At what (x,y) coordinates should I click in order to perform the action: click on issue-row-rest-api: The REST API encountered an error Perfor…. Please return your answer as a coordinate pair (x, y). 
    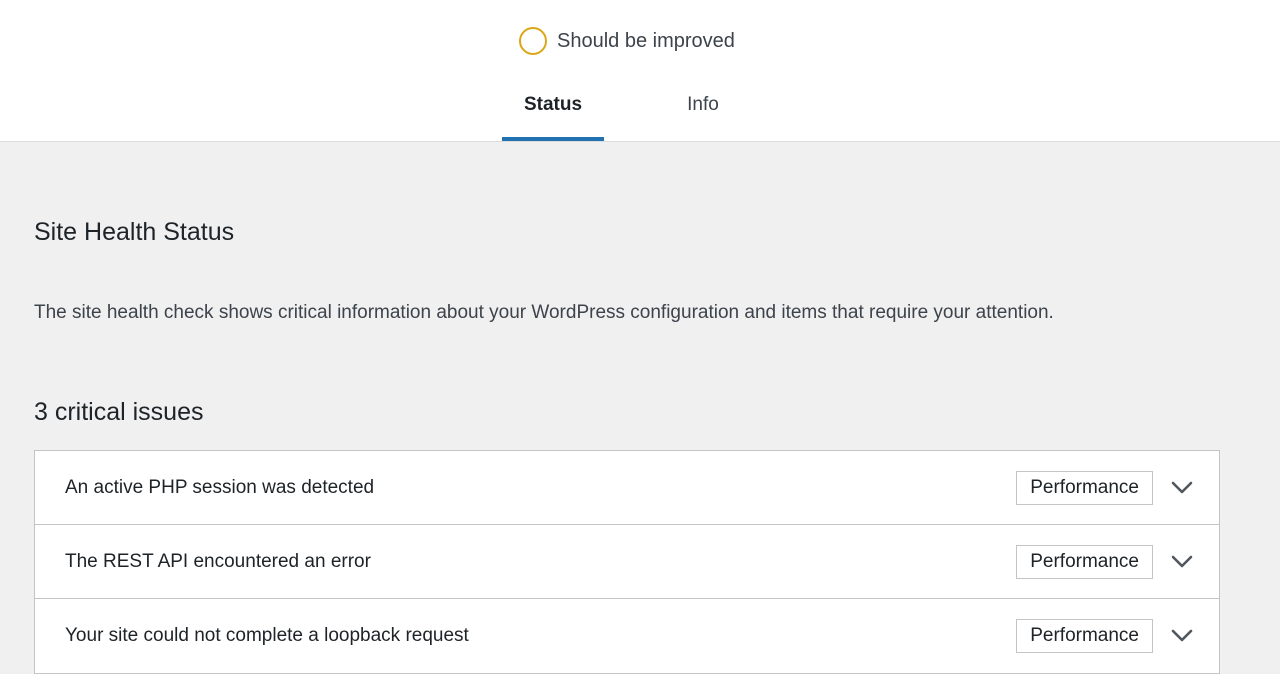
    Looking at the image, I should click on (627, 562).